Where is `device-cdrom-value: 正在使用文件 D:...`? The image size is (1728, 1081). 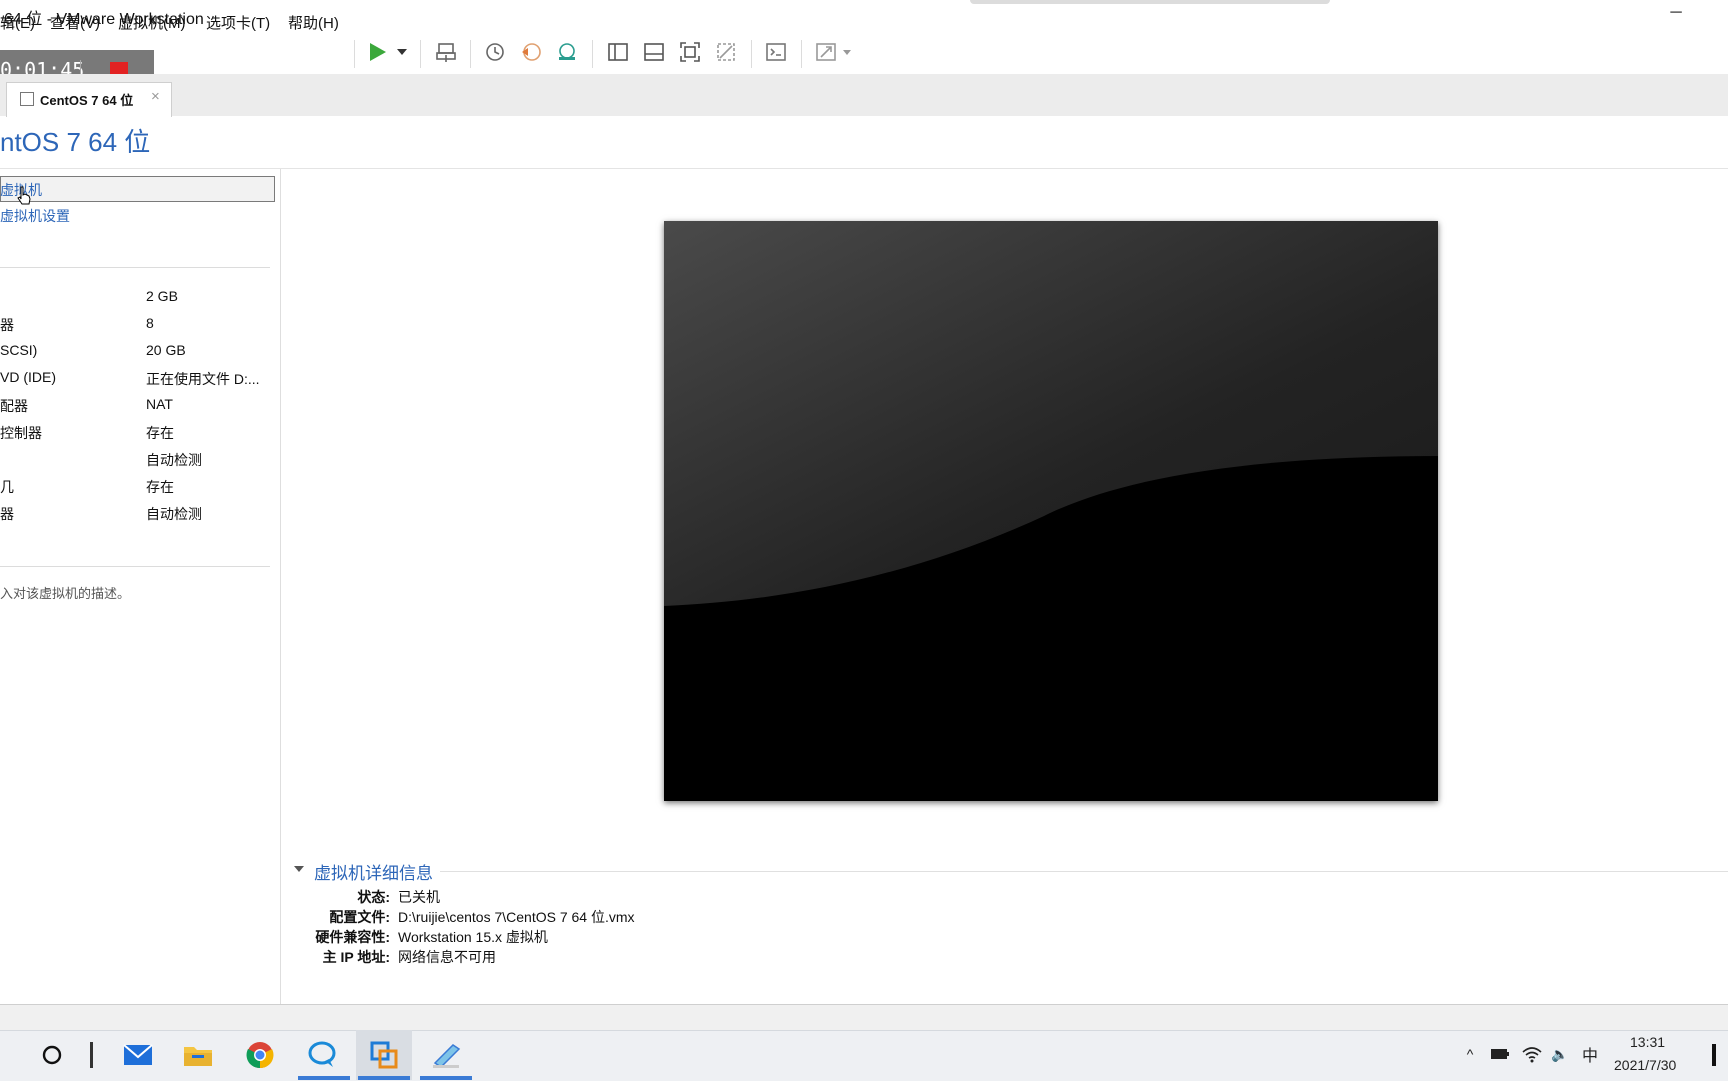 device-cdrom-value: 正在使用文件 D:... is located at coordinates (203, 379).